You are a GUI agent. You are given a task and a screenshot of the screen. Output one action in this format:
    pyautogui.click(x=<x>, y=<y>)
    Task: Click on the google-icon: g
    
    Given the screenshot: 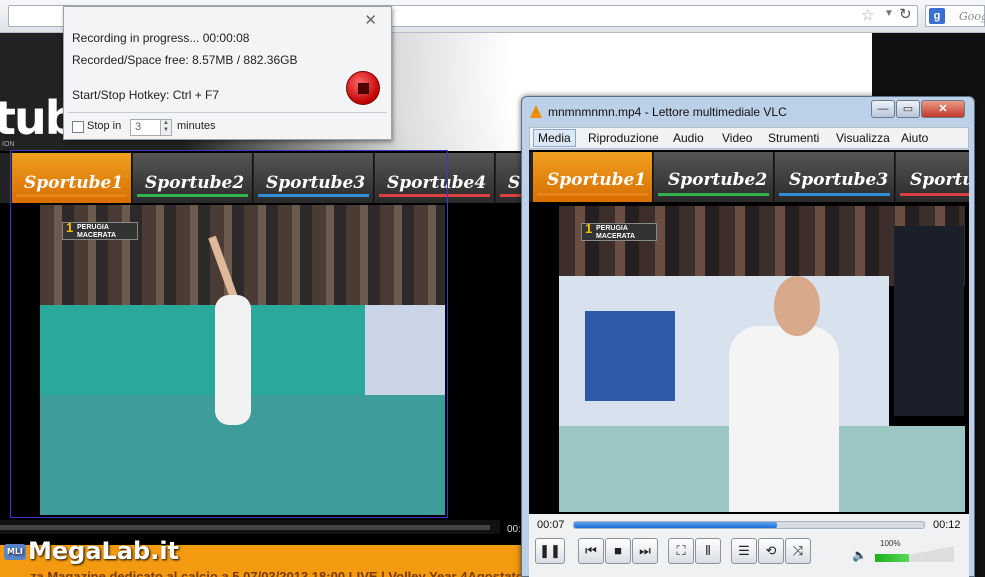 What is the action you would take?
    pyautogui.click(x=937, y=16)
    